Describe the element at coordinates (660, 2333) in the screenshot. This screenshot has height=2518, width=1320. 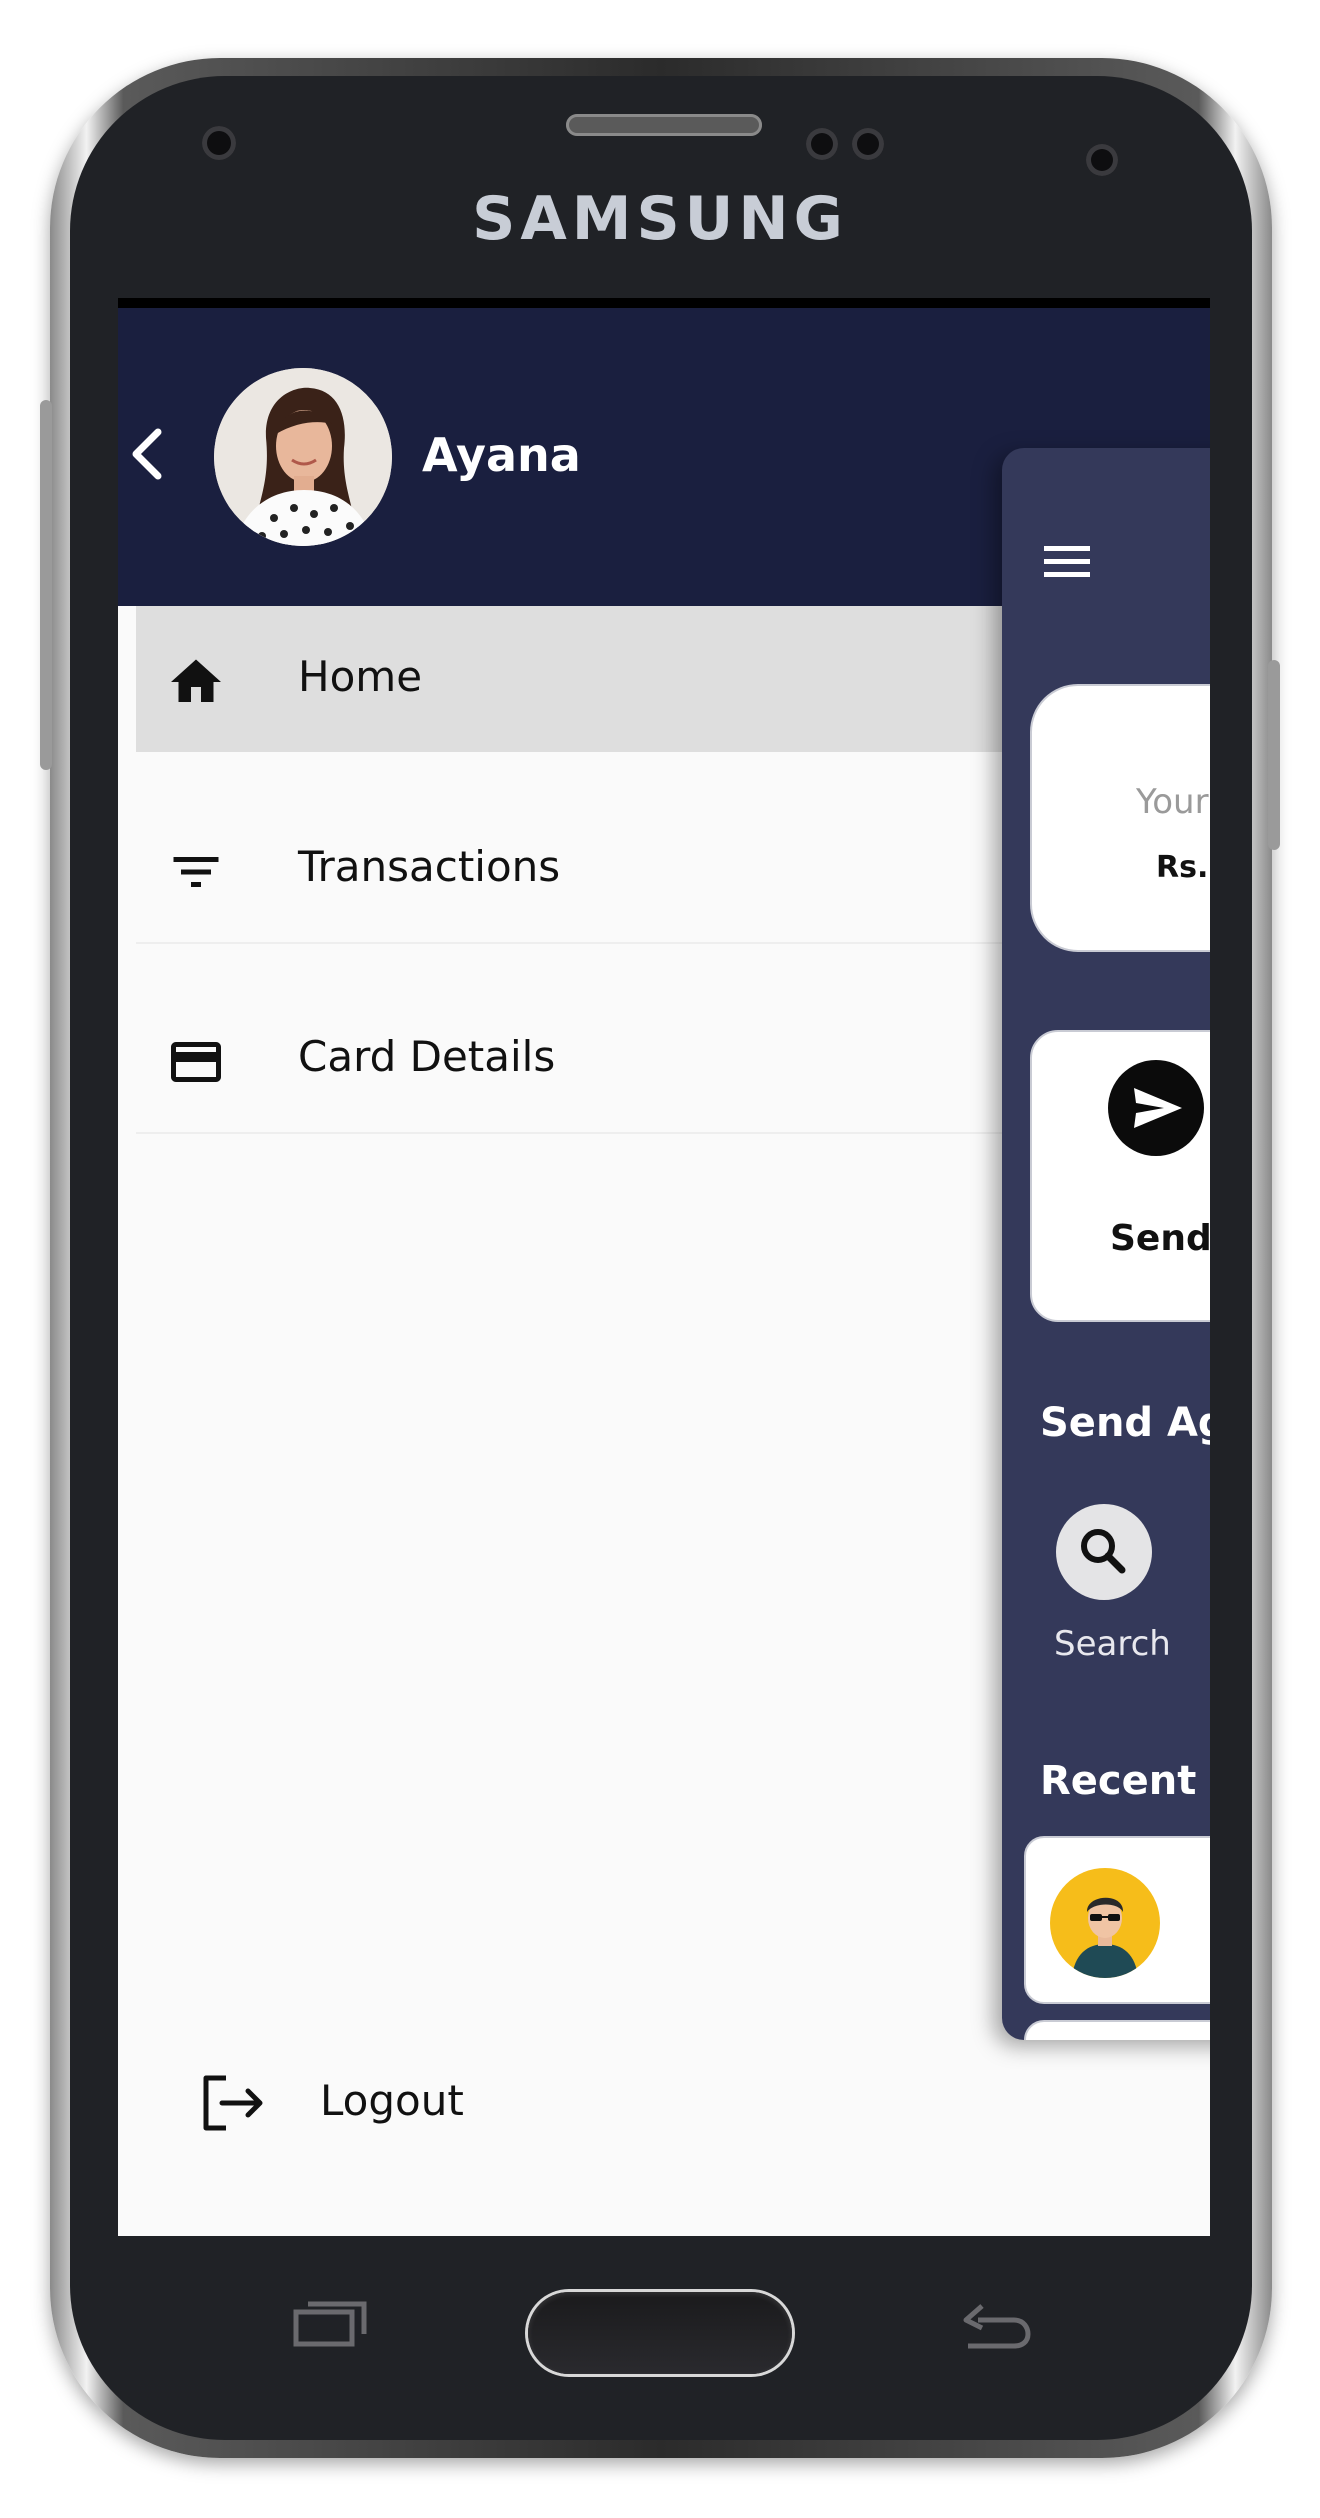
I see `home-button` at that location.